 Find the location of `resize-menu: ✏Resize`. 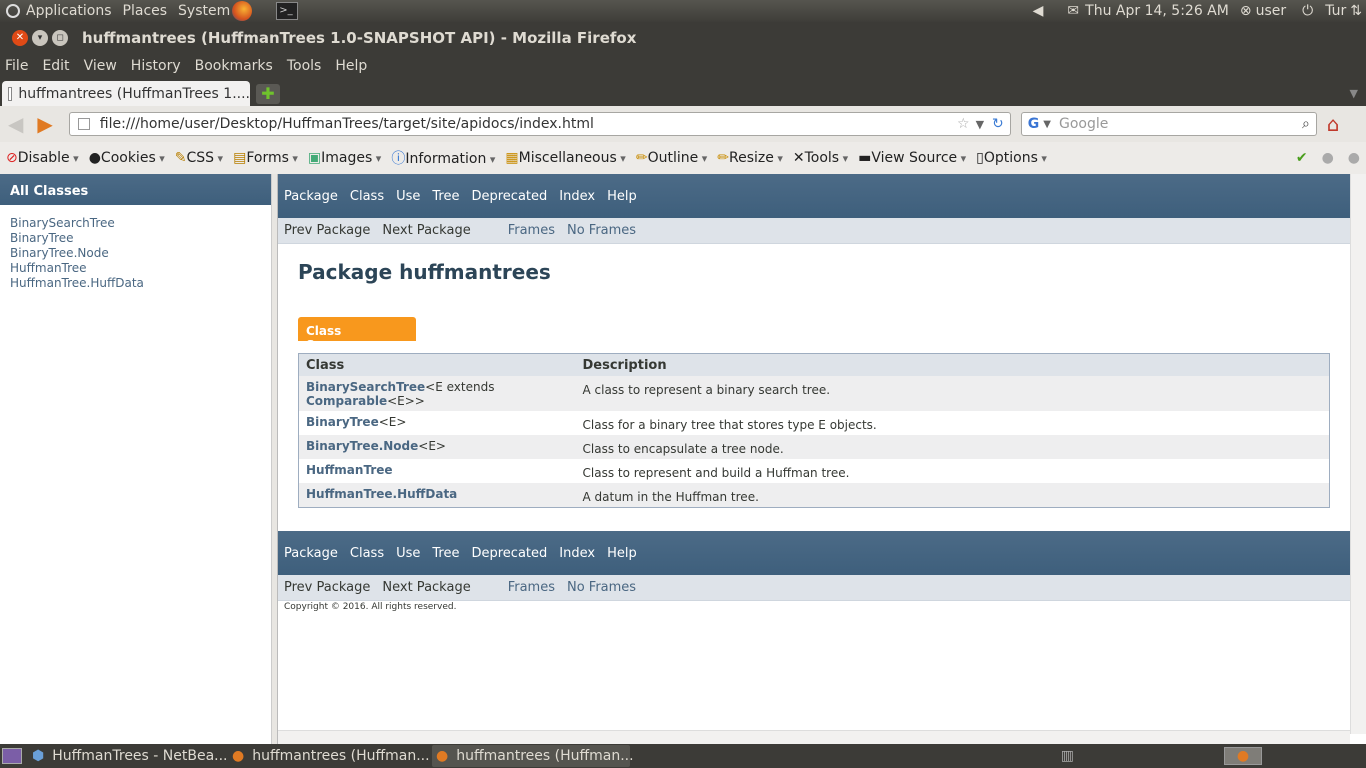

resize-menu: ✏Resize is located at coordinates (750, 158).